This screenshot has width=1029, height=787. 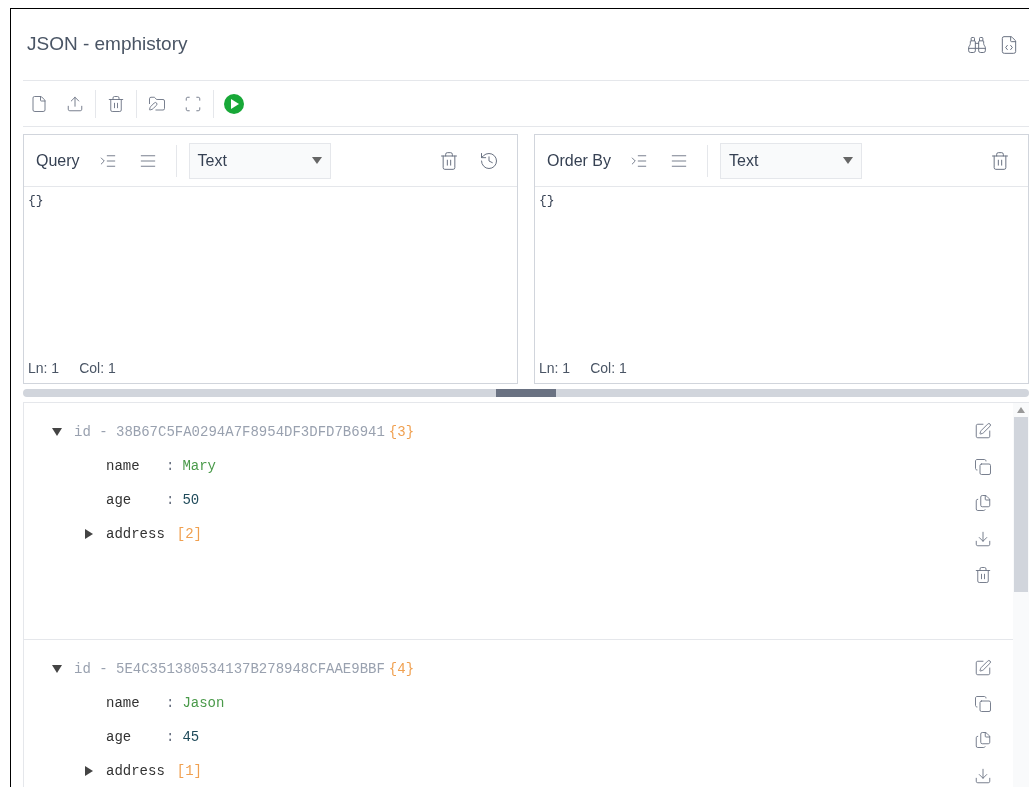 What do you see at coordinates (1021, 595) in the screenshot?
I see `scrollbar` at bounding box center [1021, 595].